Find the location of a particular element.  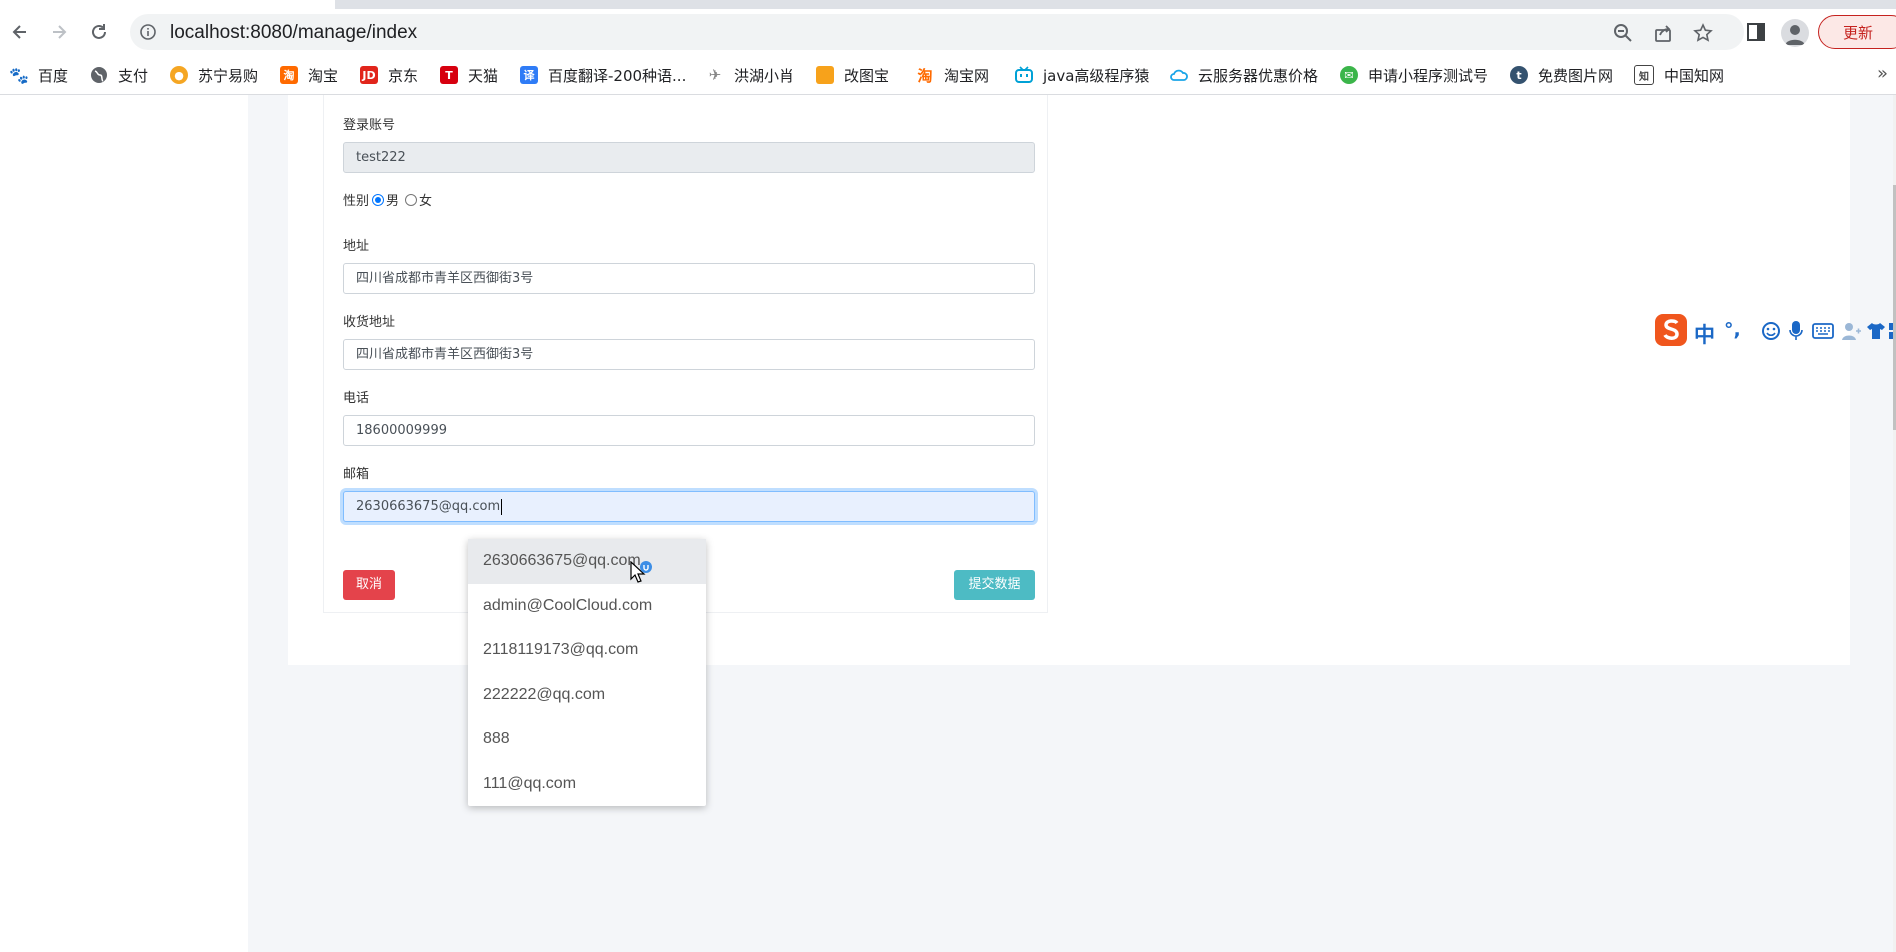

bookmark-cloud: 云服务器优惠价格 is located at coordinates (1244, 75).